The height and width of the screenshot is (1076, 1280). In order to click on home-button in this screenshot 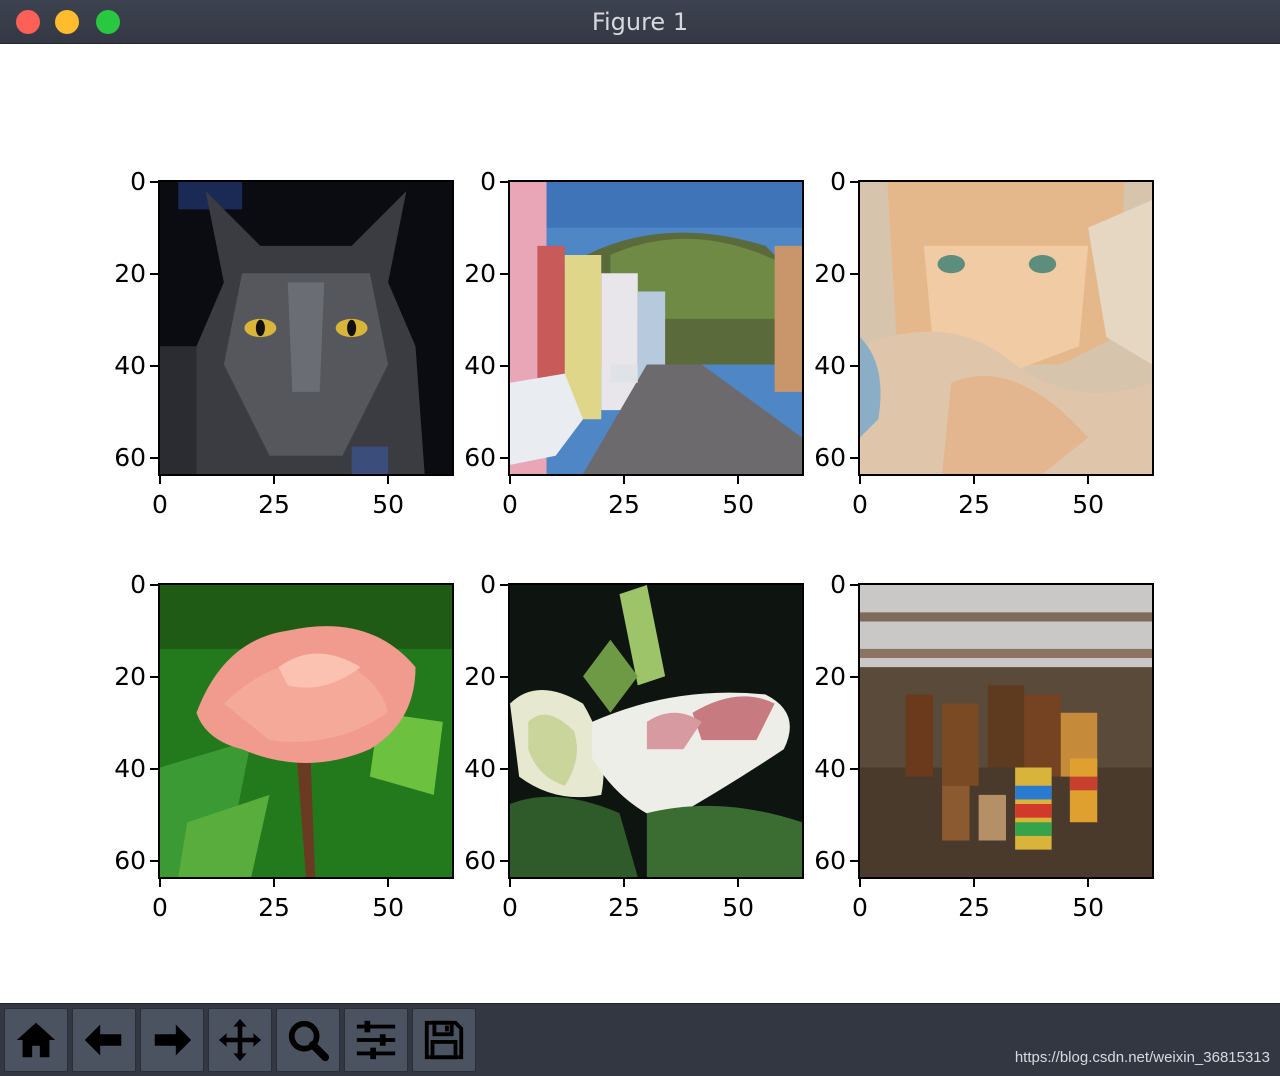, I will do `click(36, 1040)`.